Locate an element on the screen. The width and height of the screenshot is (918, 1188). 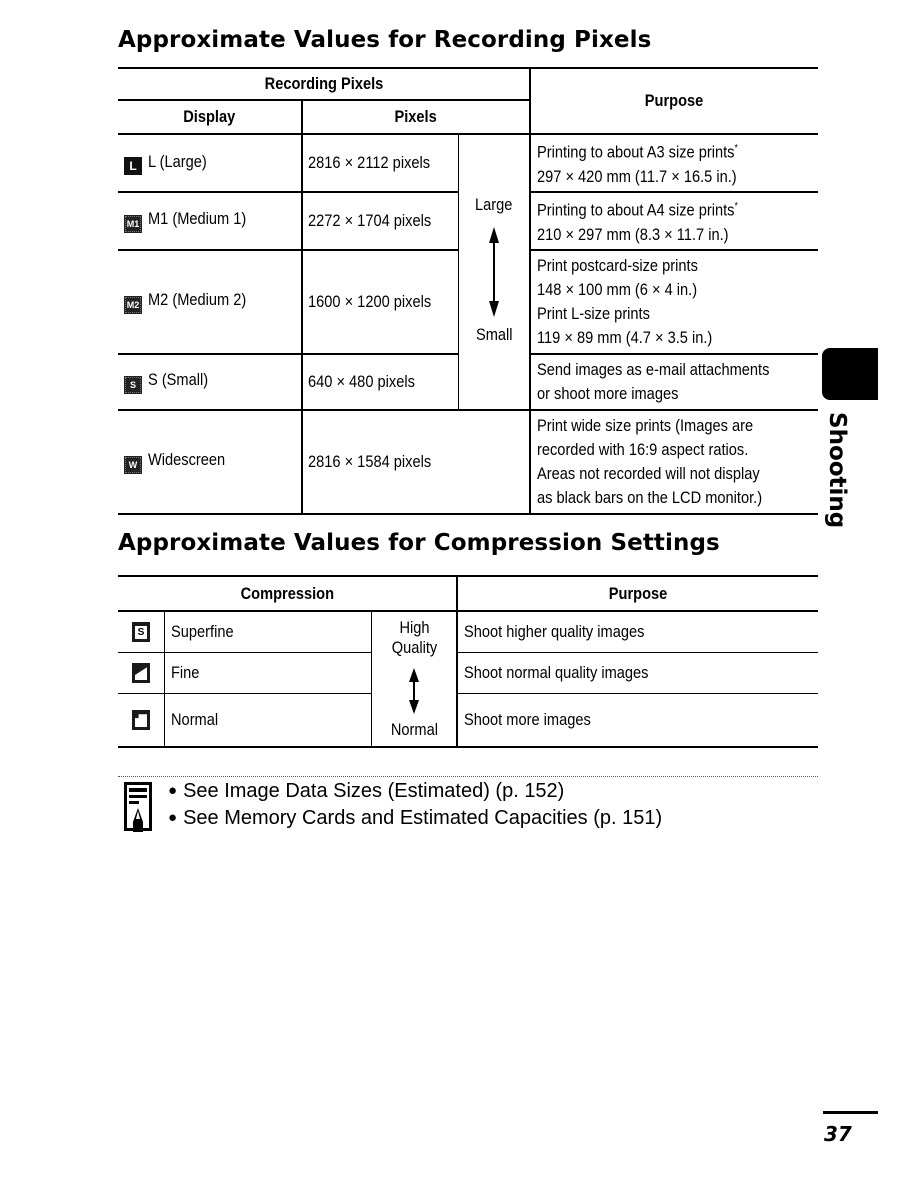
purpose-cell: Shoot normal quality images is located at coordinates (637, 673).